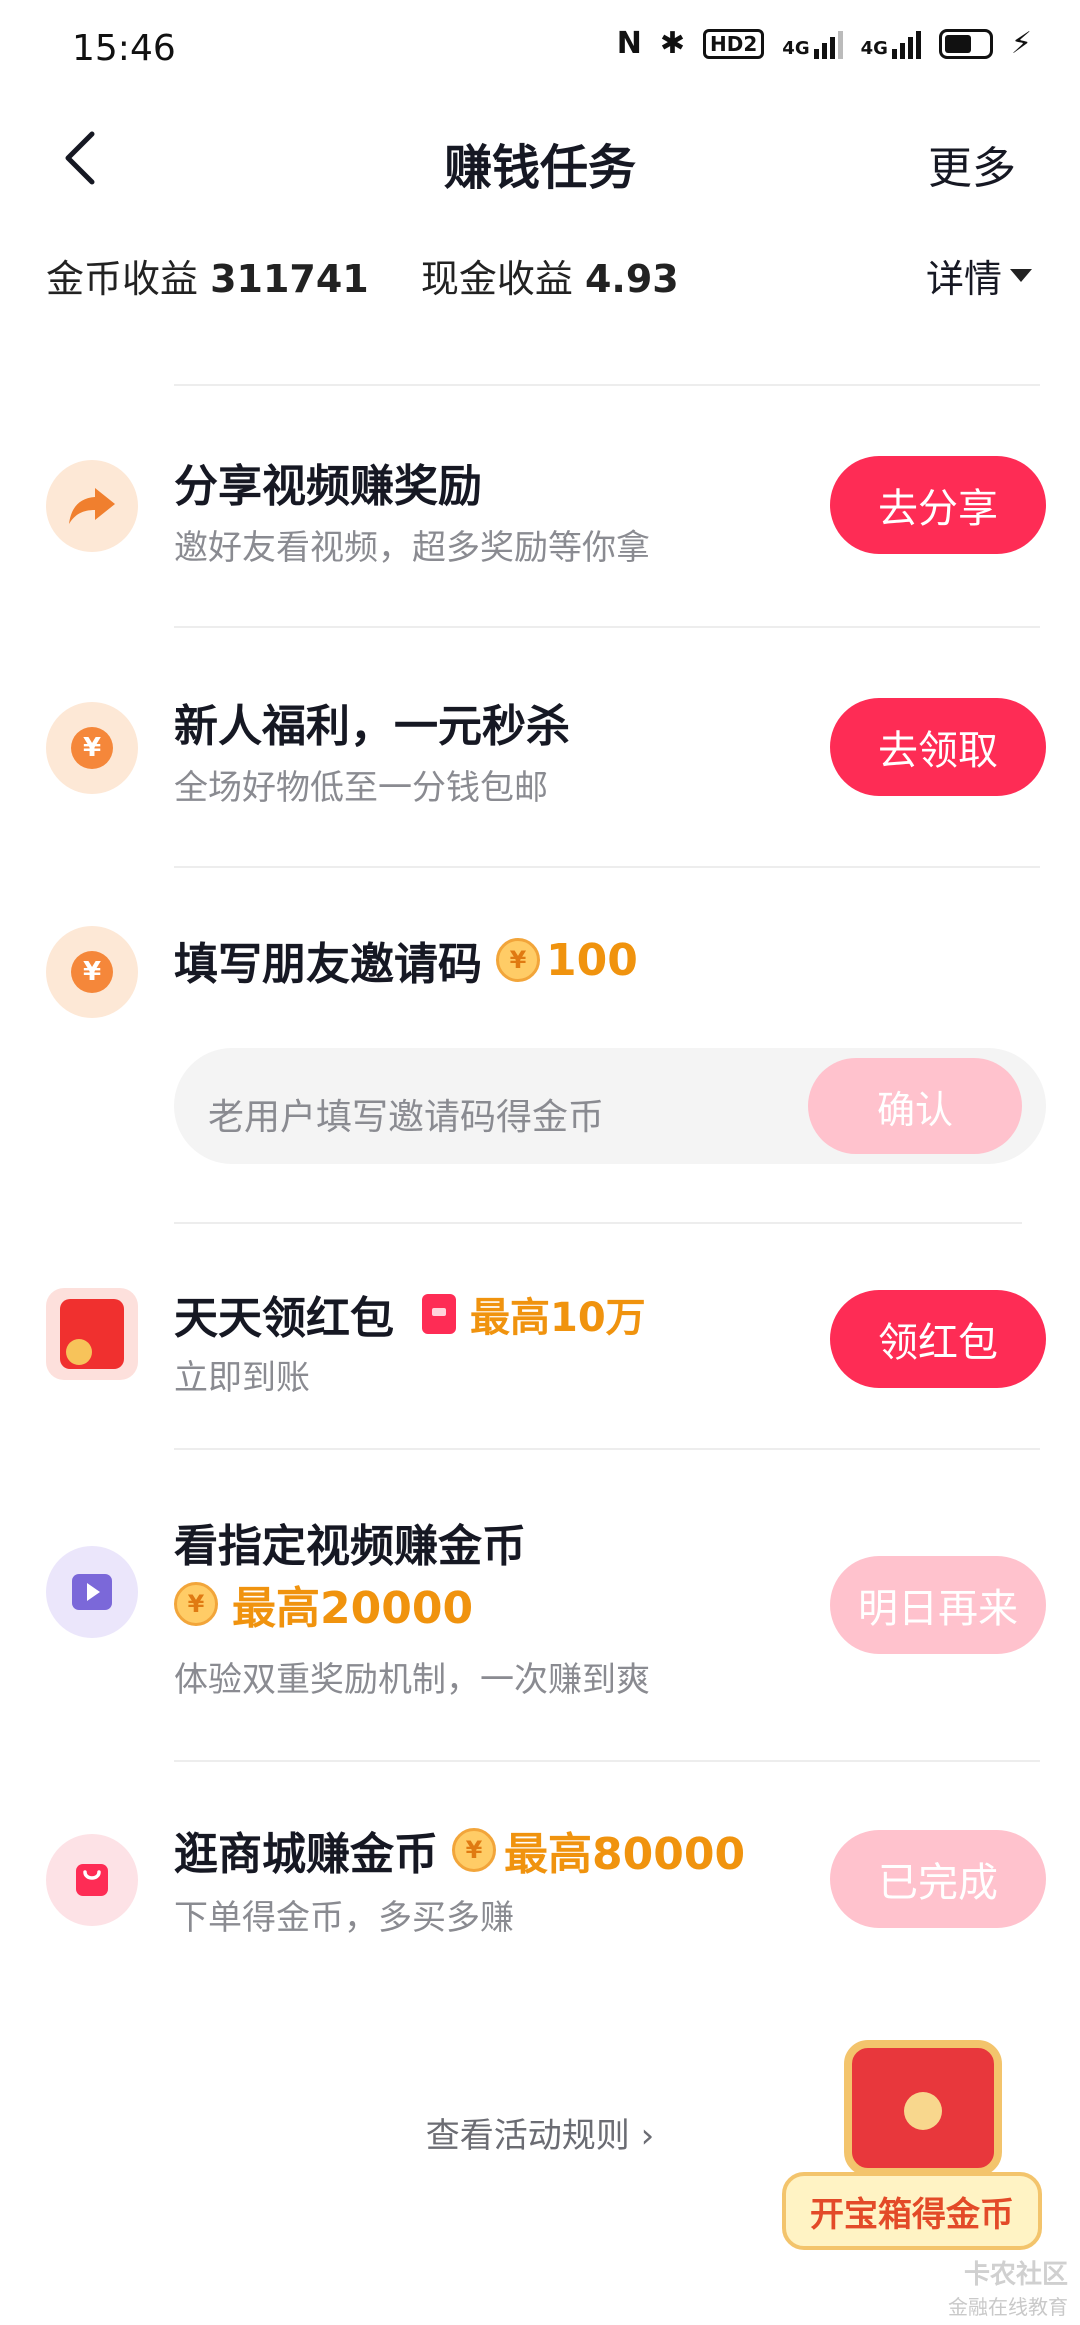  What do you see at coordinates (938, 1339) in the screenshot?
I see `get-red-envelope-button: 领红包` at bounding box center [938, 1339].